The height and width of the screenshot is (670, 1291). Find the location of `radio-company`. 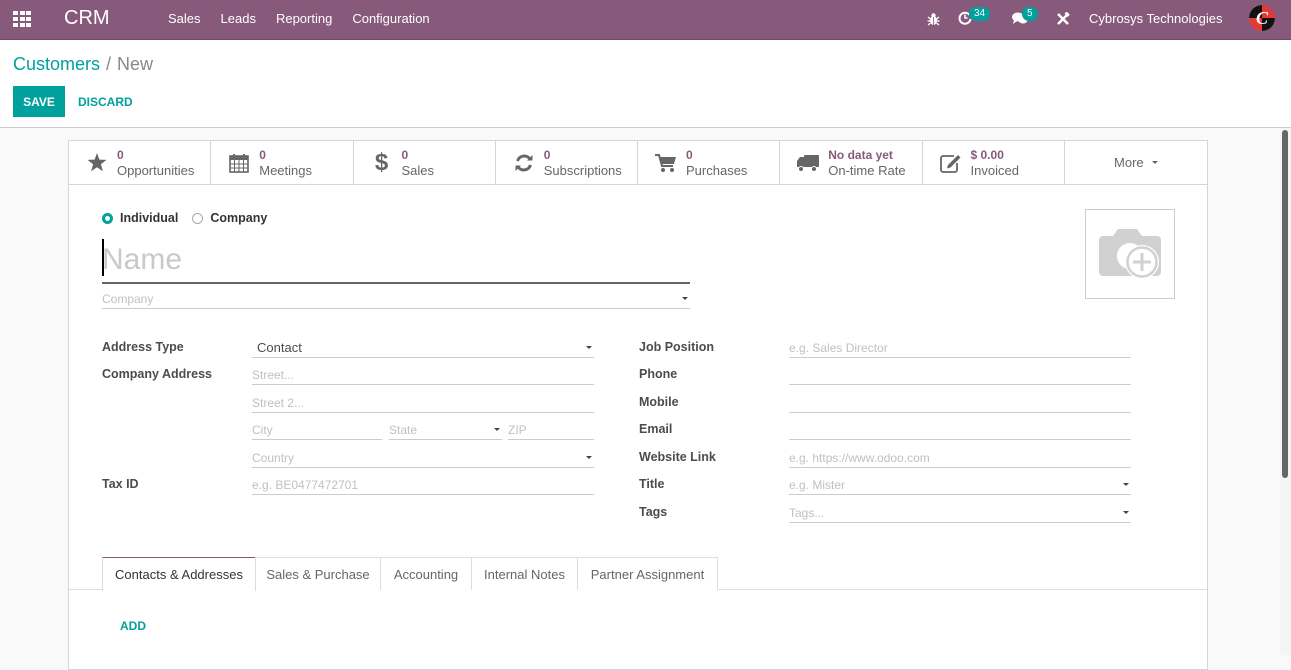

radio-company is located at coordinates (198, 218).